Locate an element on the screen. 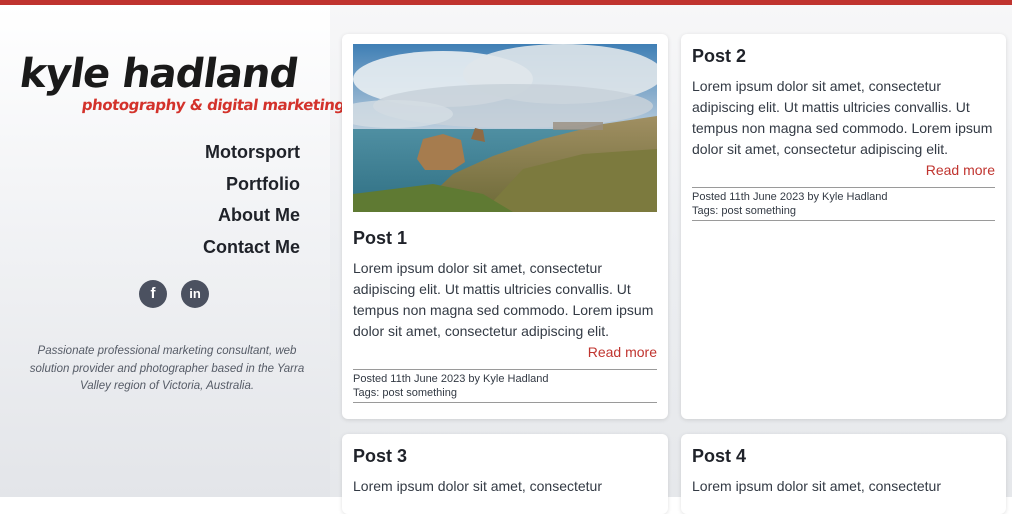  nav-item-motorsport: Motorsport is located at coordinates (251, 156).